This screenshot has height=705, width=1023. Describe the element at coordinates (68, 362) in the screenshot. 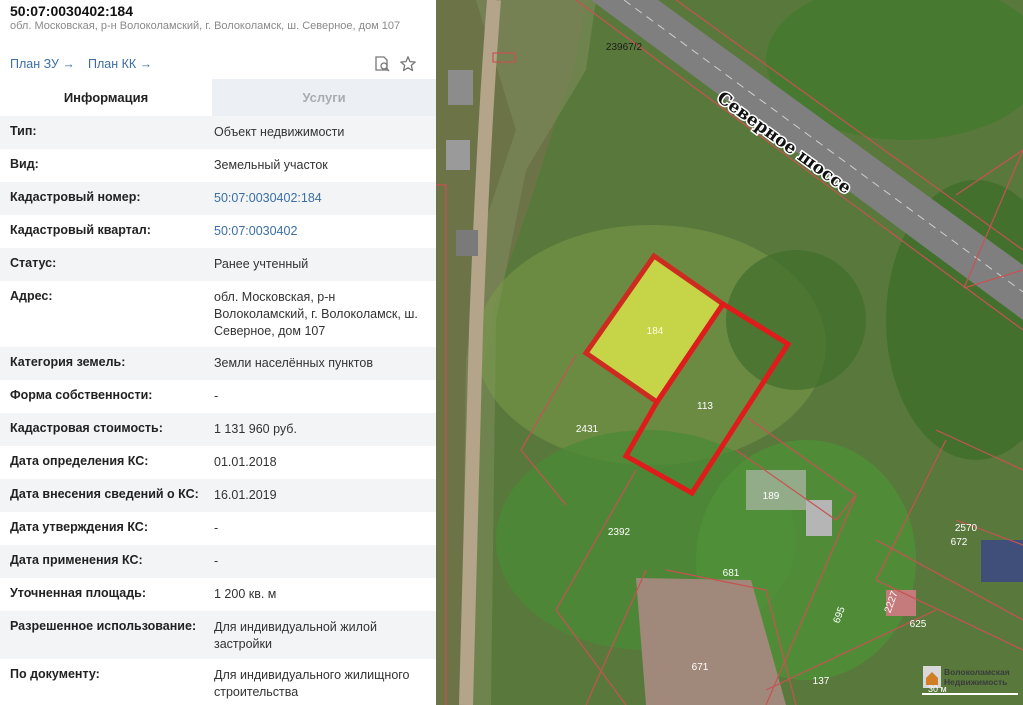

I see `row-label: Категория земель:` at that location.